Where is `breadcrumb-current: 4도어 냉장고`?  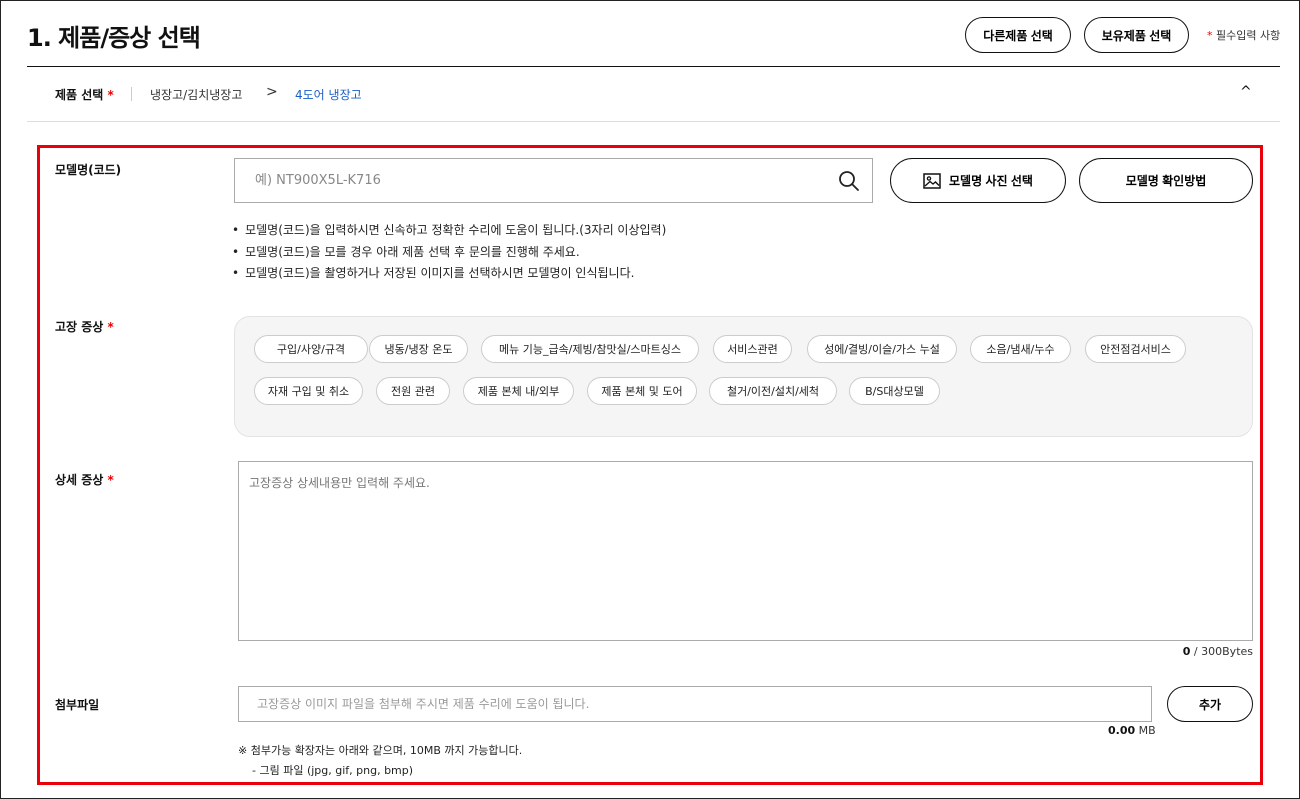 breadcrumb-current: 4도어 냉장고 is located at coordinates (328, 94).